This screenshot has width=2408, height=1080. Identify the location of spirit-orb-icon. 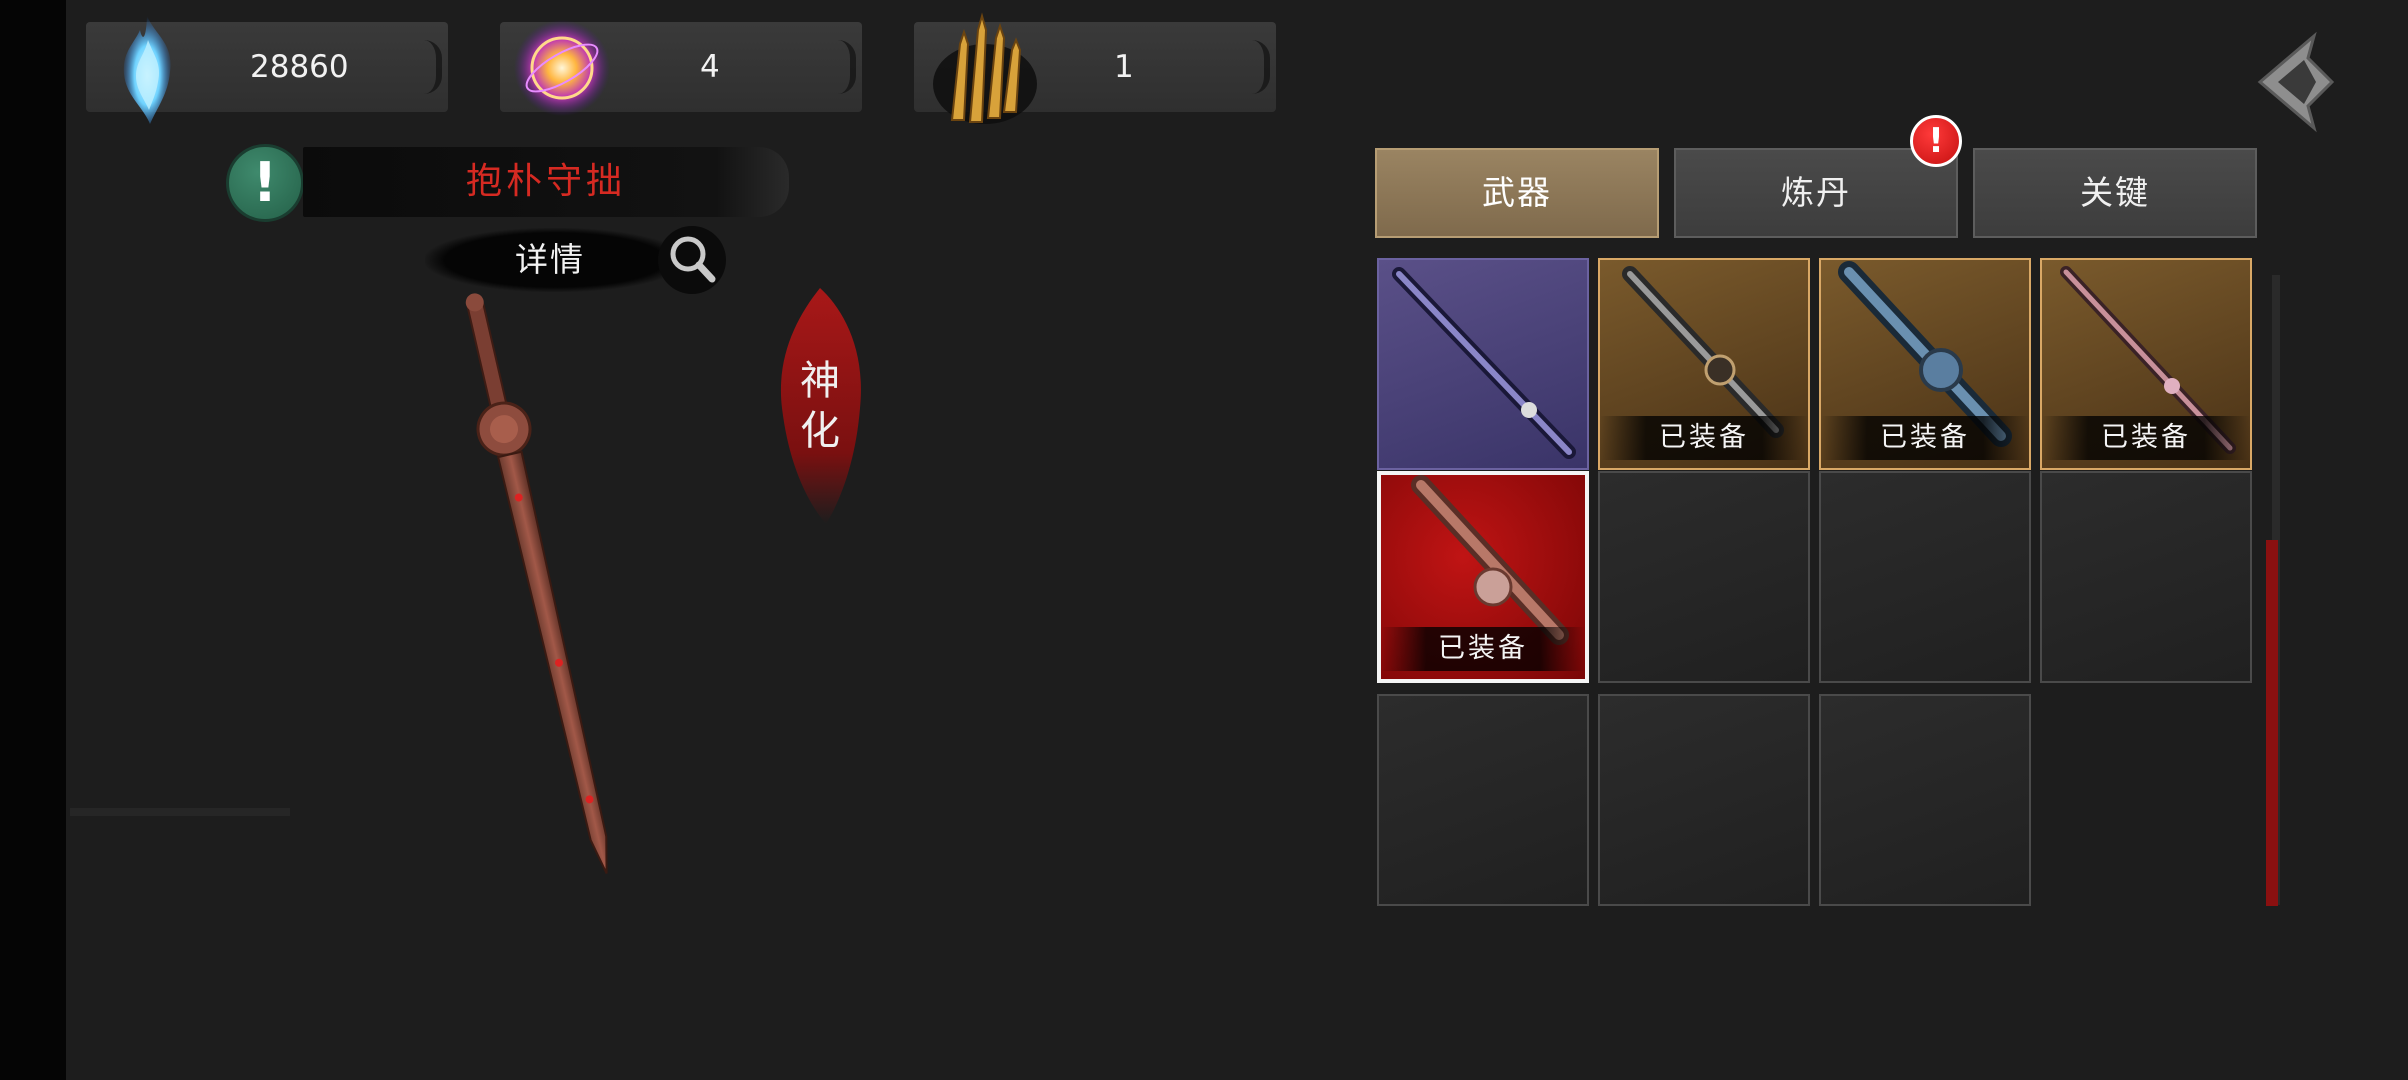
(562, 68).